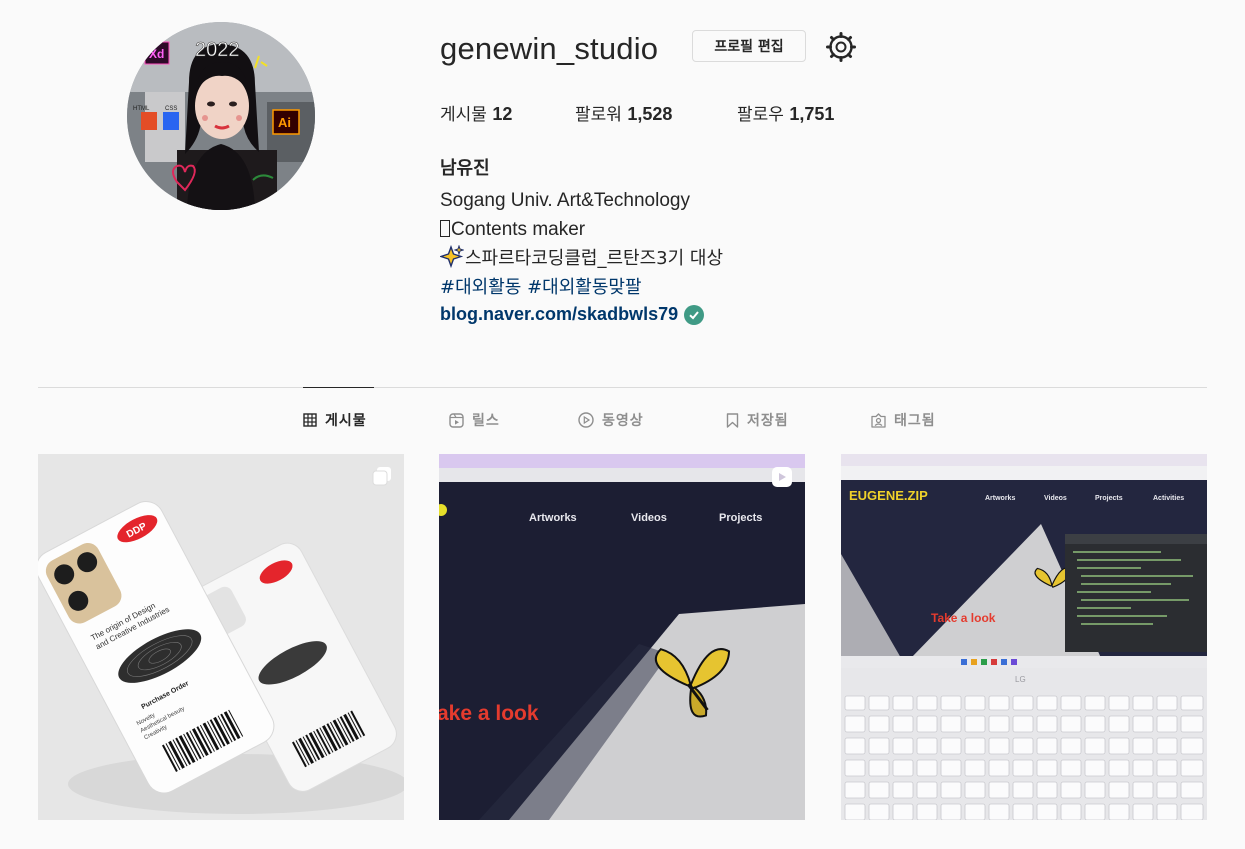 The height and width of the screenshot is (849, 1245). What do you see at coordinates (451, 256) in the screenshot?
I see `sparkle-icon` at bounding box center [451, 256].